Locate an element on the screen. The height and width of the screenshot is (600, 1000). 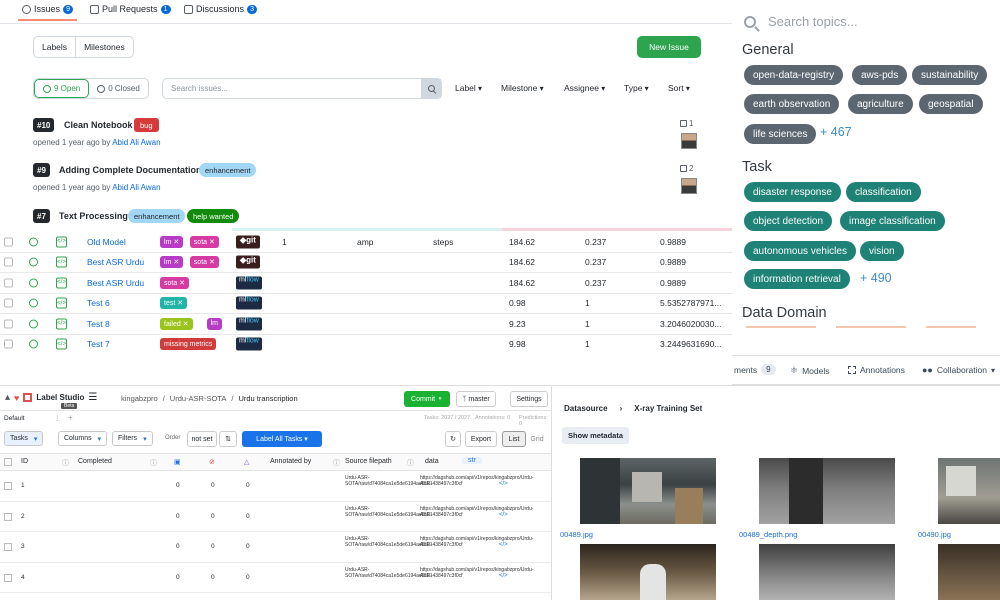
issue-label-help-wanted: help wanted is located at coordinates (213, 216).